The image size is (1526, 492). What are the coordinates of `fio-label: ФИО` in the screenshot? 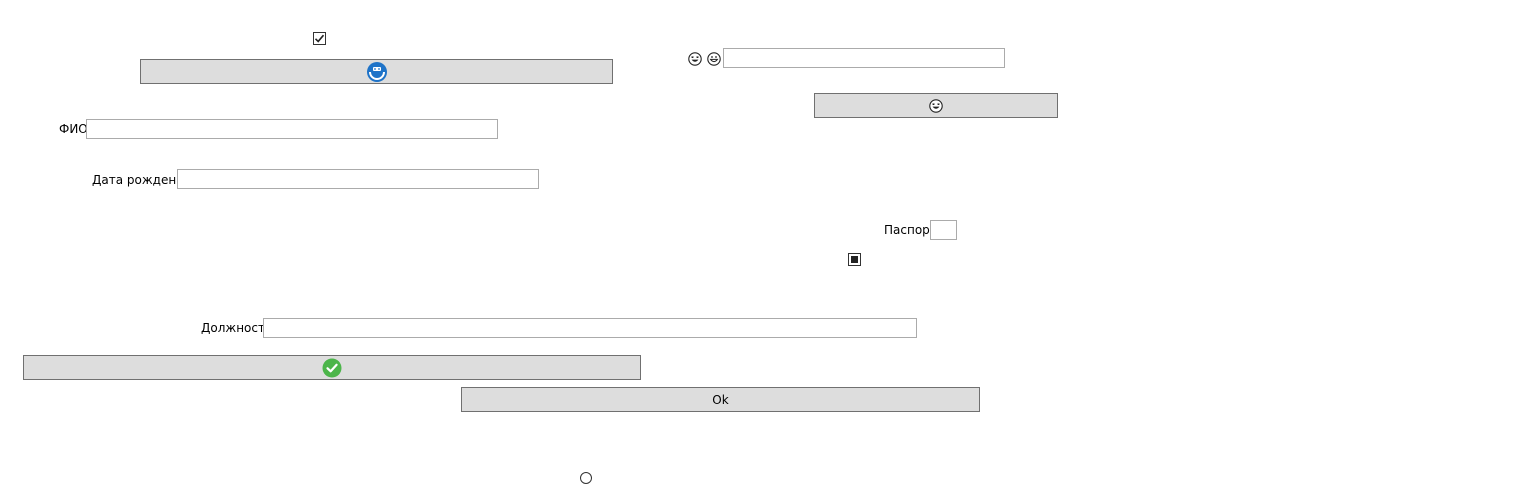 It's located at (73, 129).